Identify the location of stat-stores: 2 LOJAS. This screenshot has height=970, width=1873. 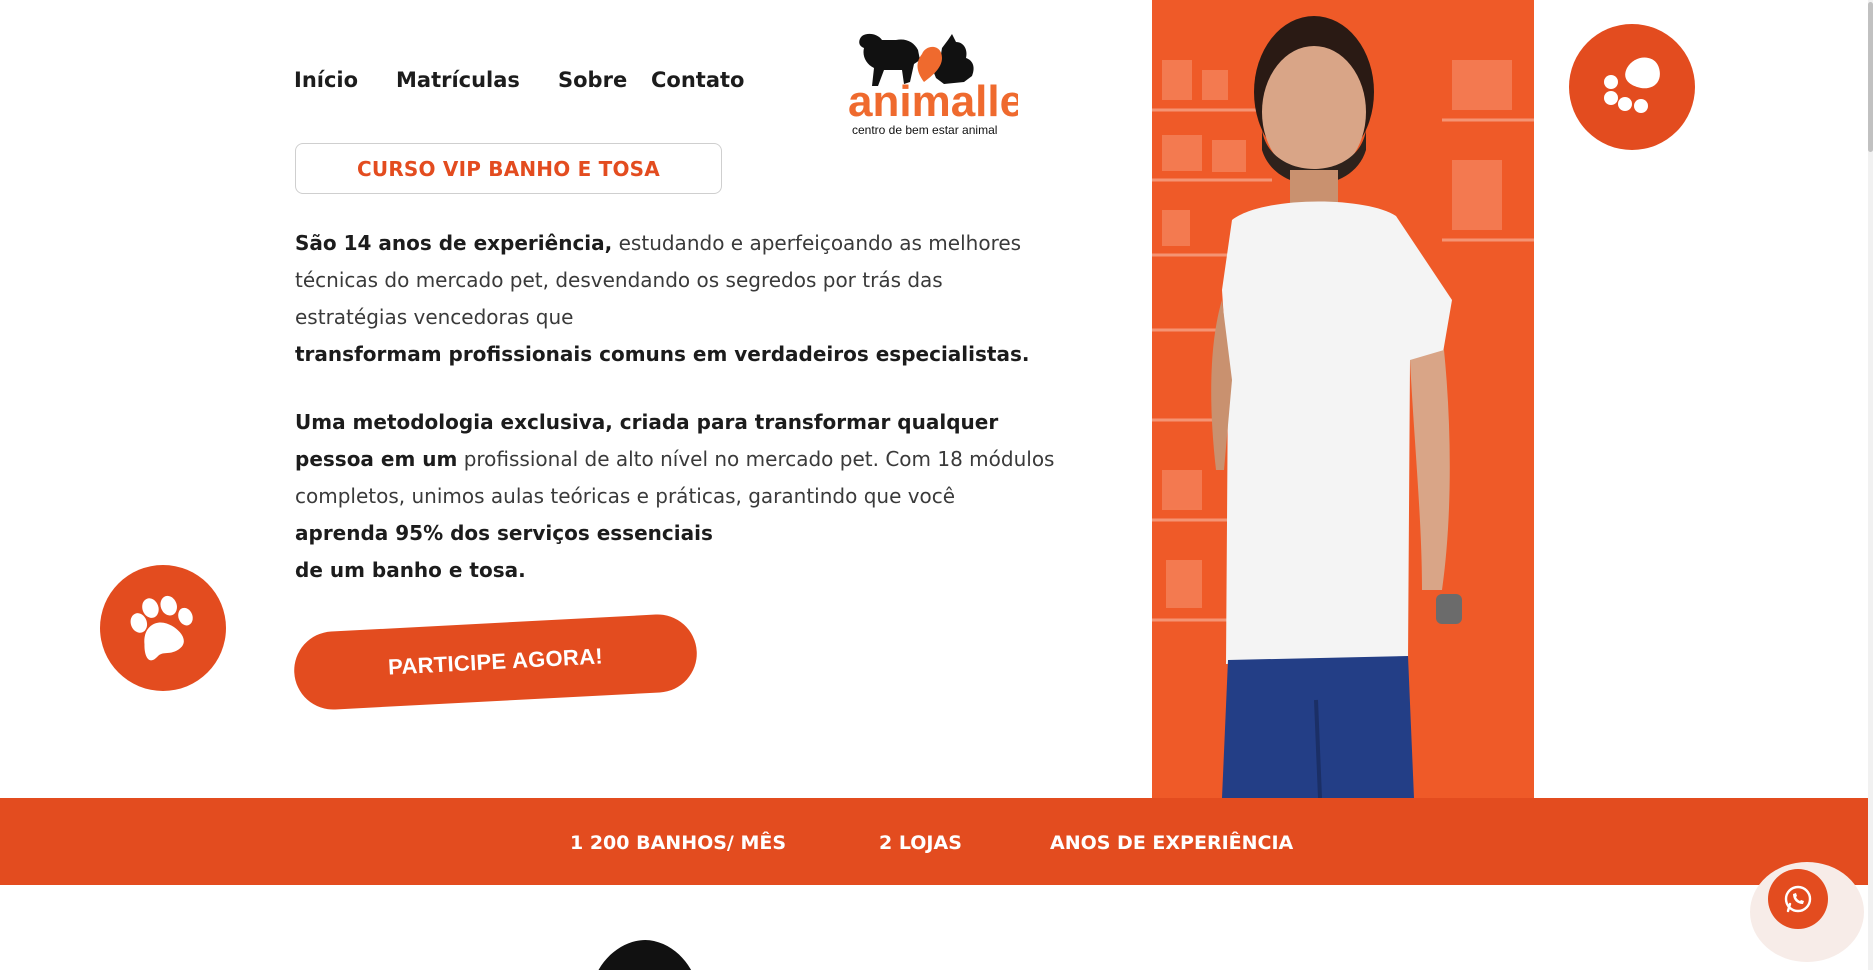
(920, 843).